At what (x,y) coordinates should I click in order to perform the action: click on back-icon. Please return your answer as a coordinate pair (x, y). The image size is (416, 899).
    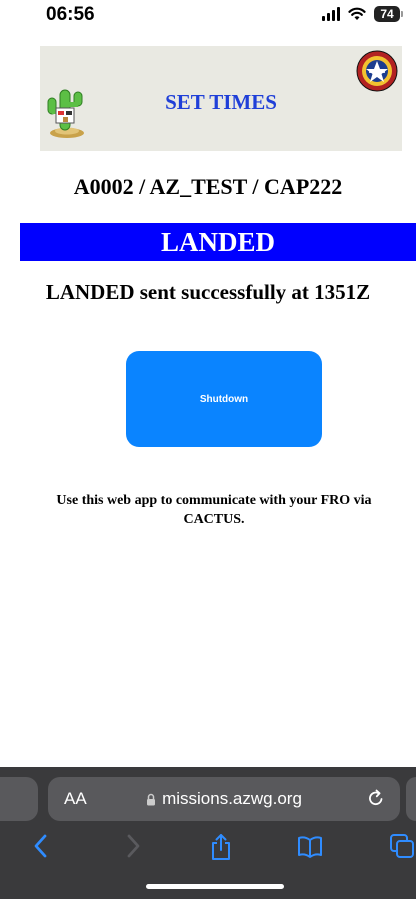
    Looking at the image, I should click on (41, 846).